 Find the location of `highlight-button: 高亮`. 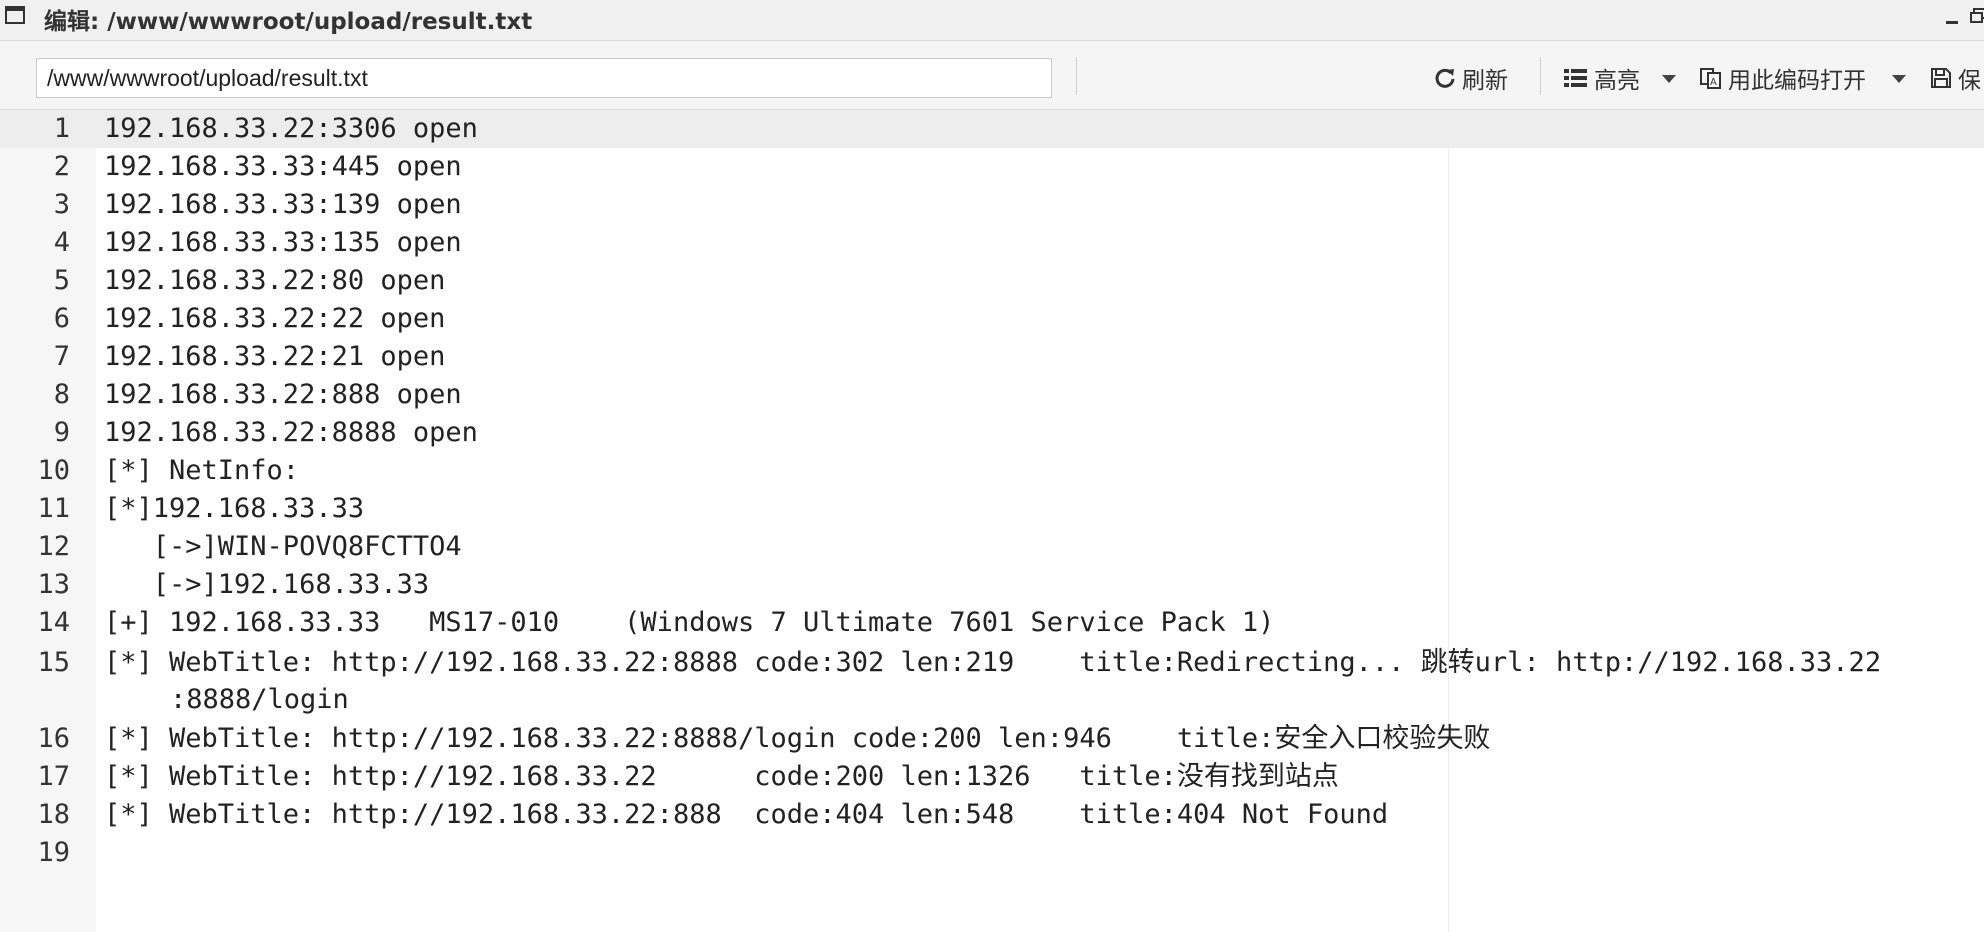

highlight-button: 高亮 is located at coordinates (1602, 78).